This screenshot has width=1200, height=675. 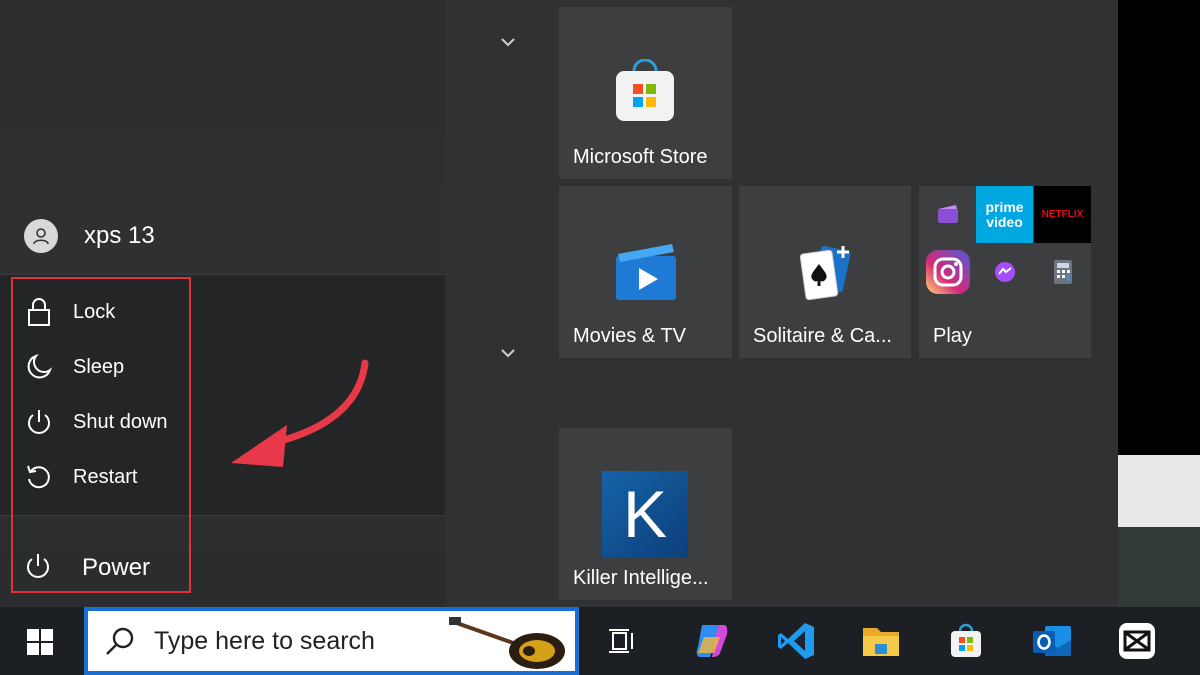 I want to click on lock-icon, so click(x=39, y=312).